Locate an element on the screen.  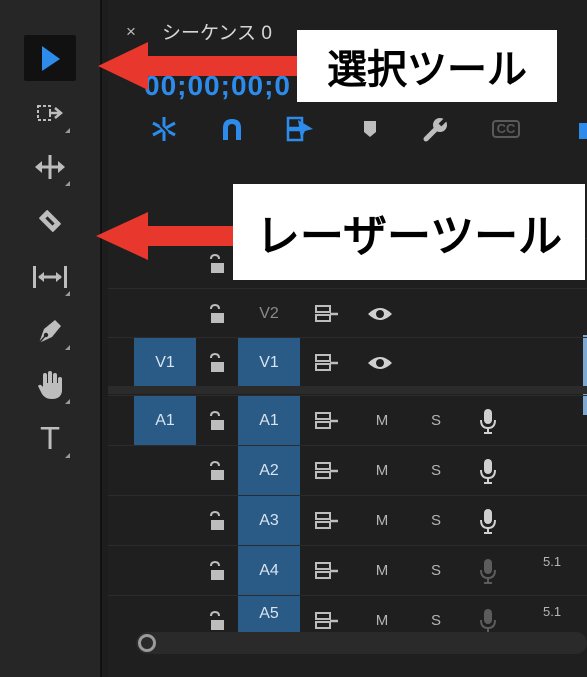
ripple-edit-icon is located at coordinates (50, 167).